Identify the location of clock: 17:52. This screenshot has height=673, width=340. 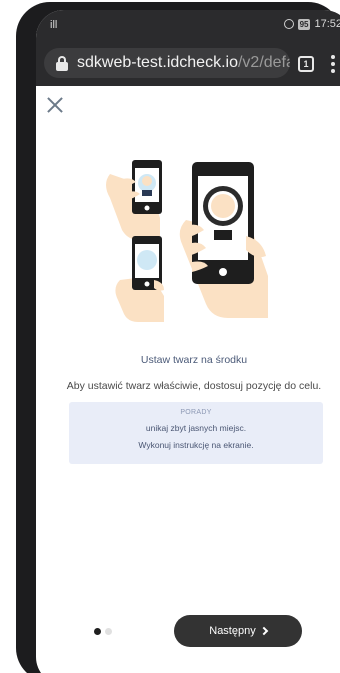
(327, 24).